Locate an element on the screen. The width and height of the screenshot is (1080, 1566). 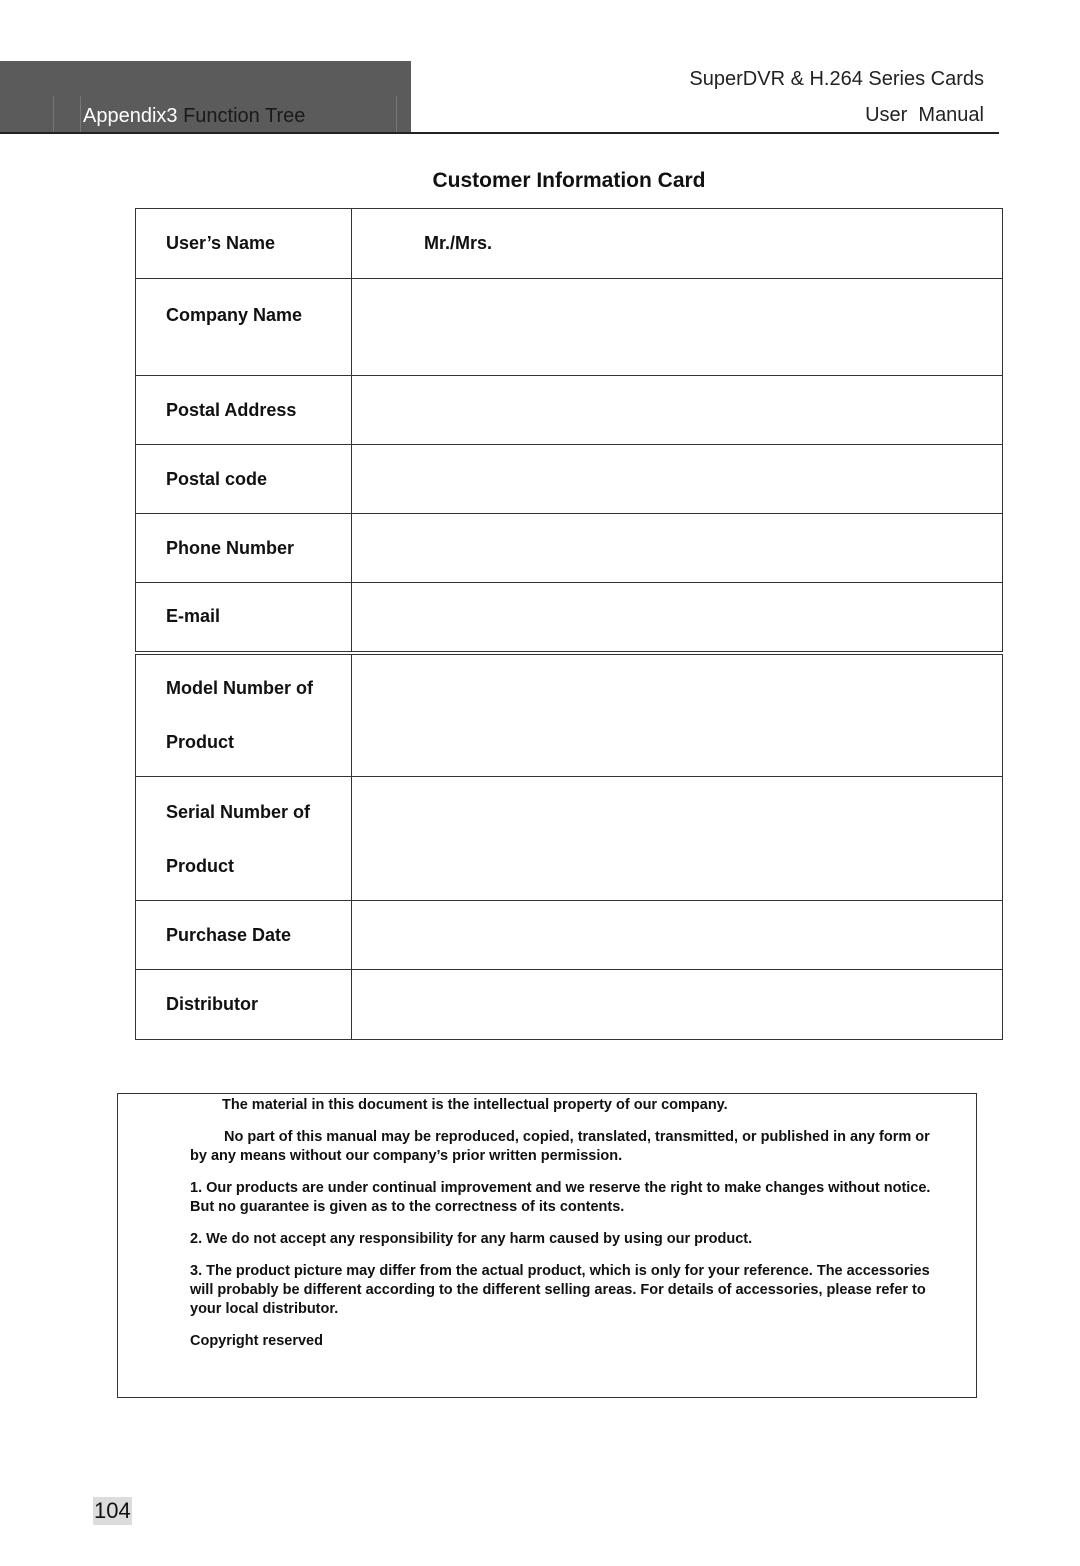
document-type: User Manual is located at coordinates (924, 115).